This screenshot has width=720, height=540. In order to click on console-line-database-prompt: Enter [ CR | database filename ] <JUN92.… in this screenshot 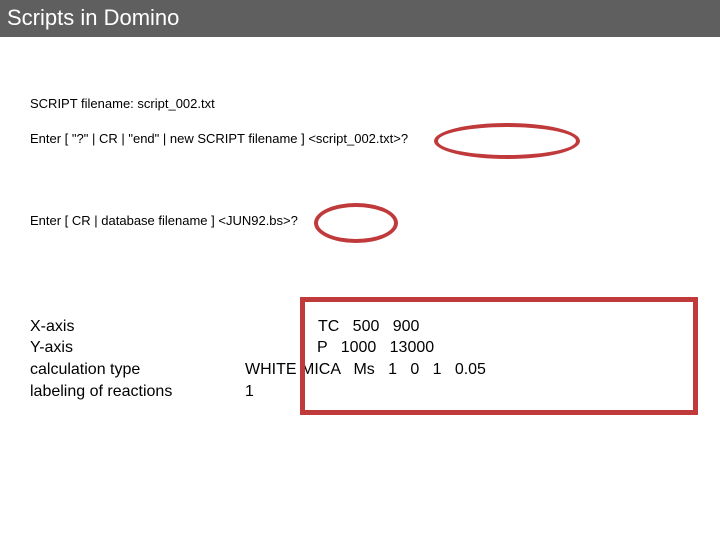, I will do `click(164, 220)`.